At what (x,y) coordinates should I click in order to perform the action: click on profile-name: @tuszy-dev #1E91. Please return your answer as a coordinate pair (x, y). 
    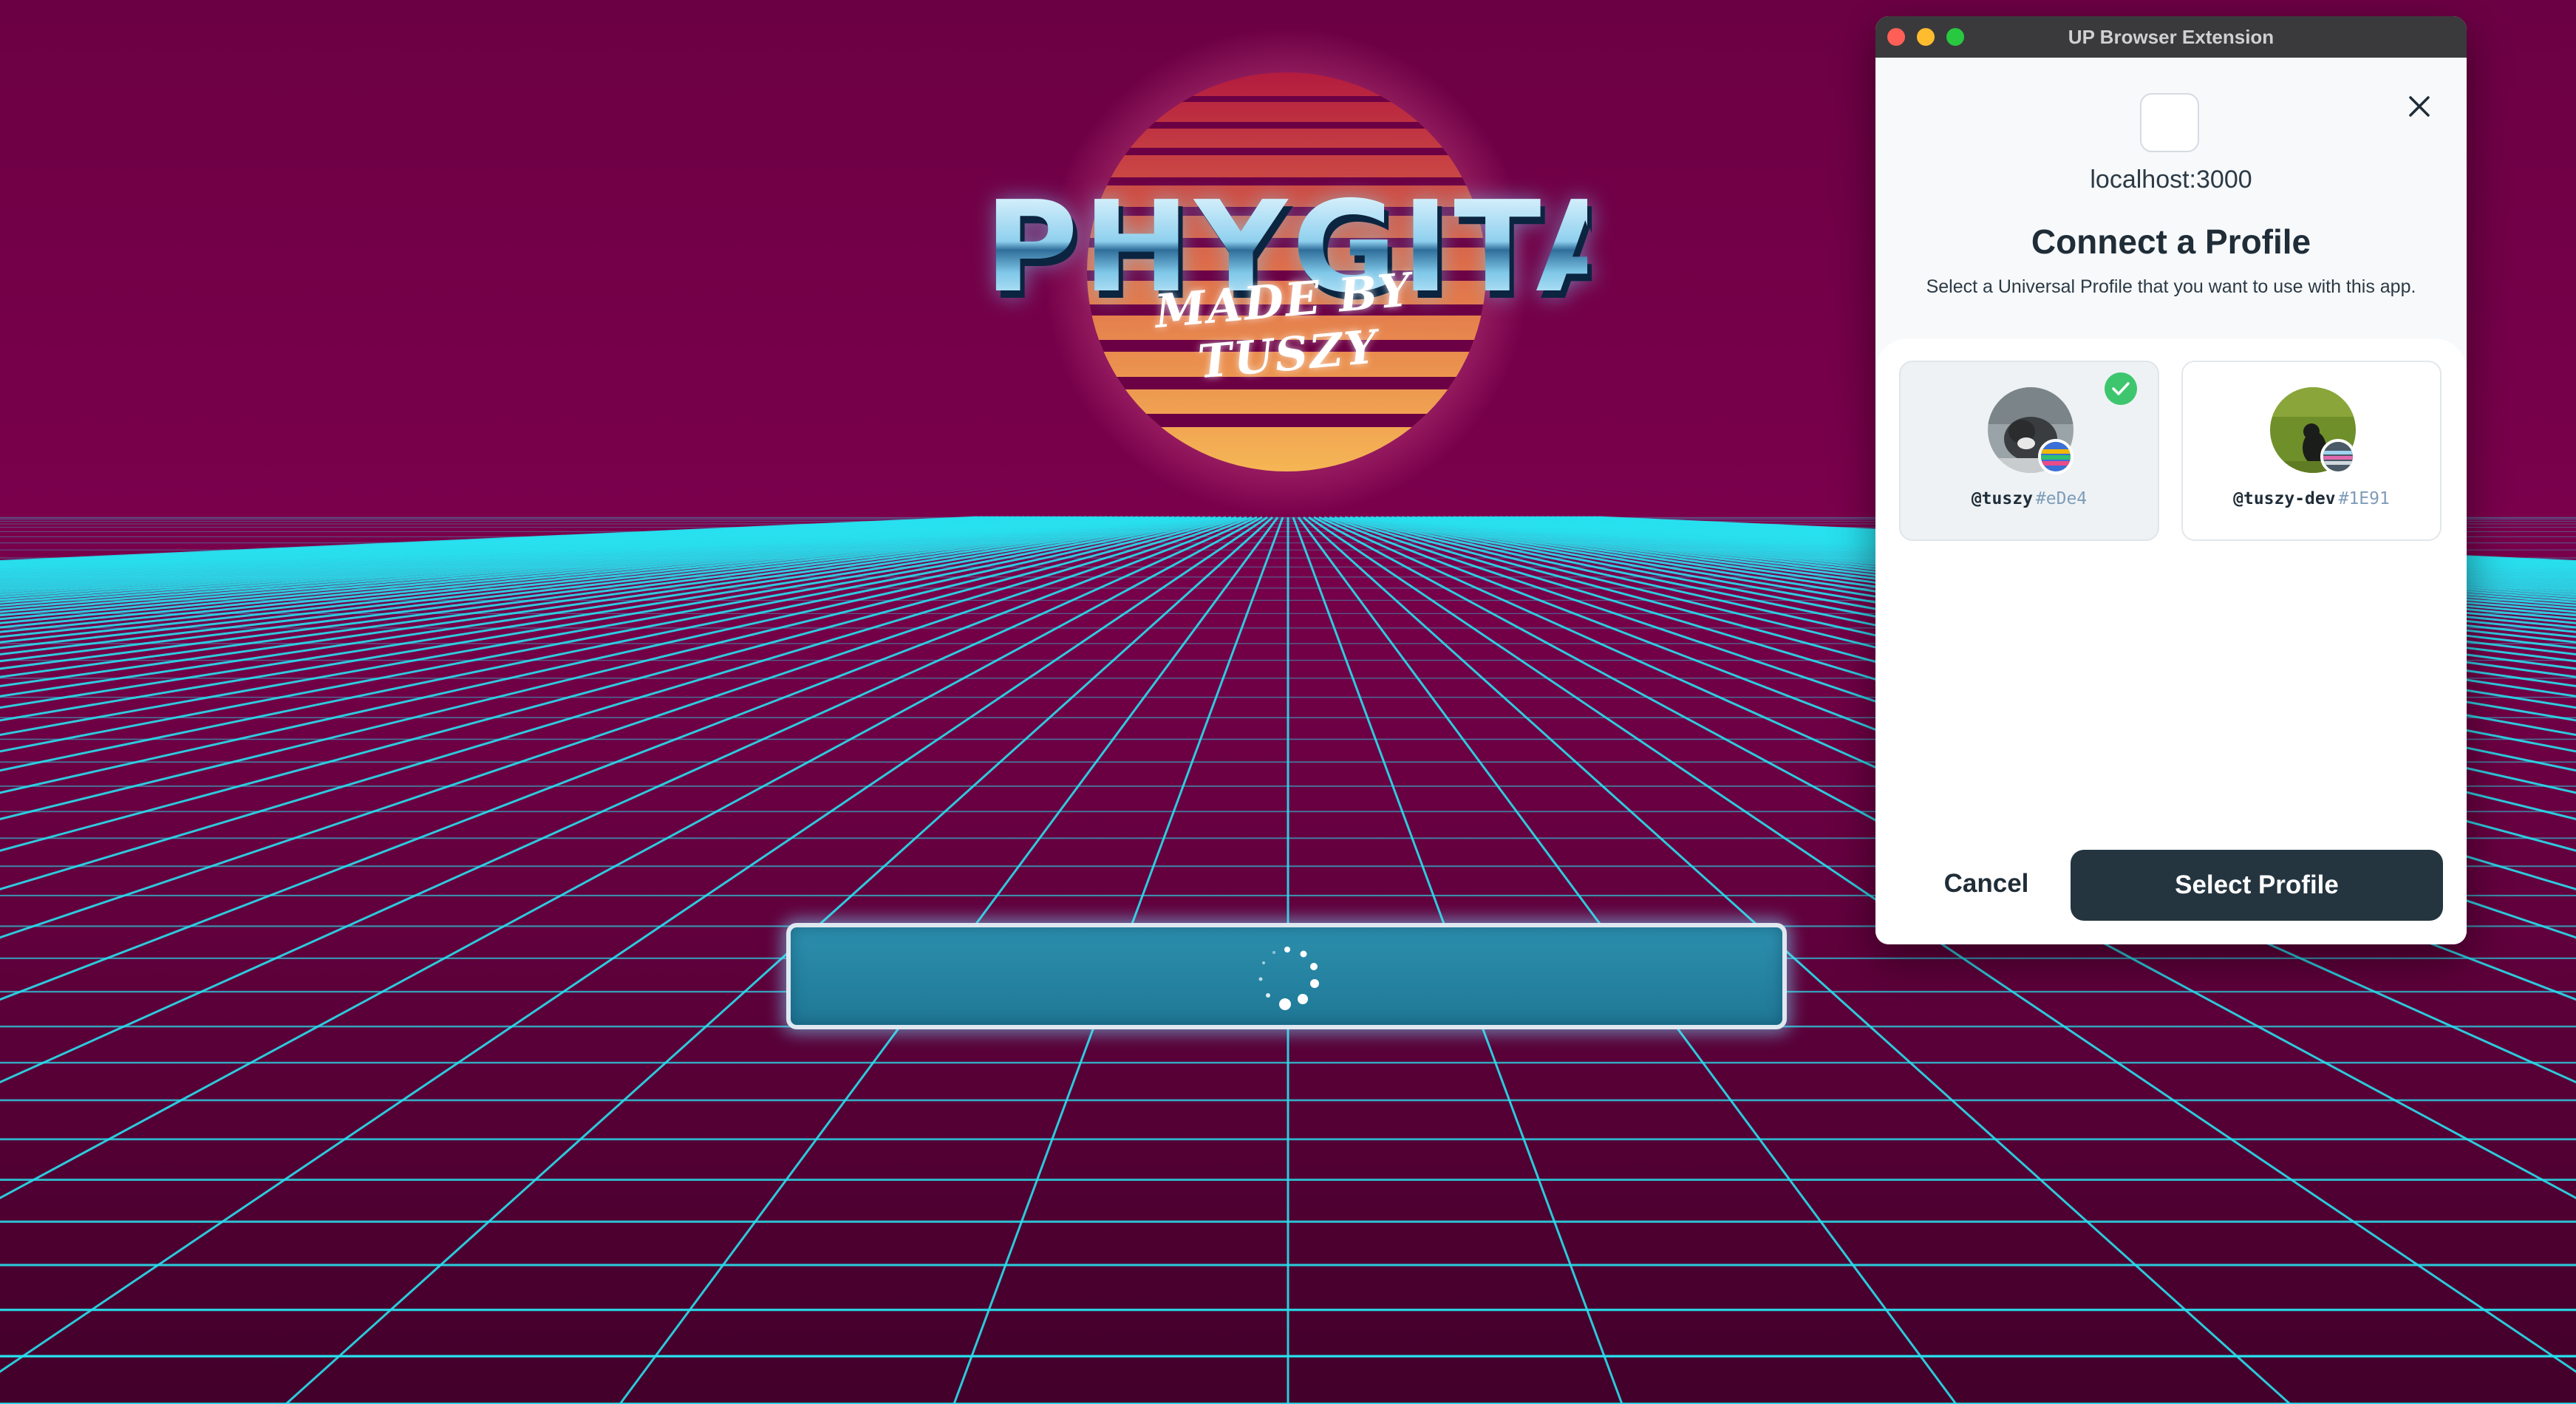
    Looking at the image, I should click on (2311, 499).